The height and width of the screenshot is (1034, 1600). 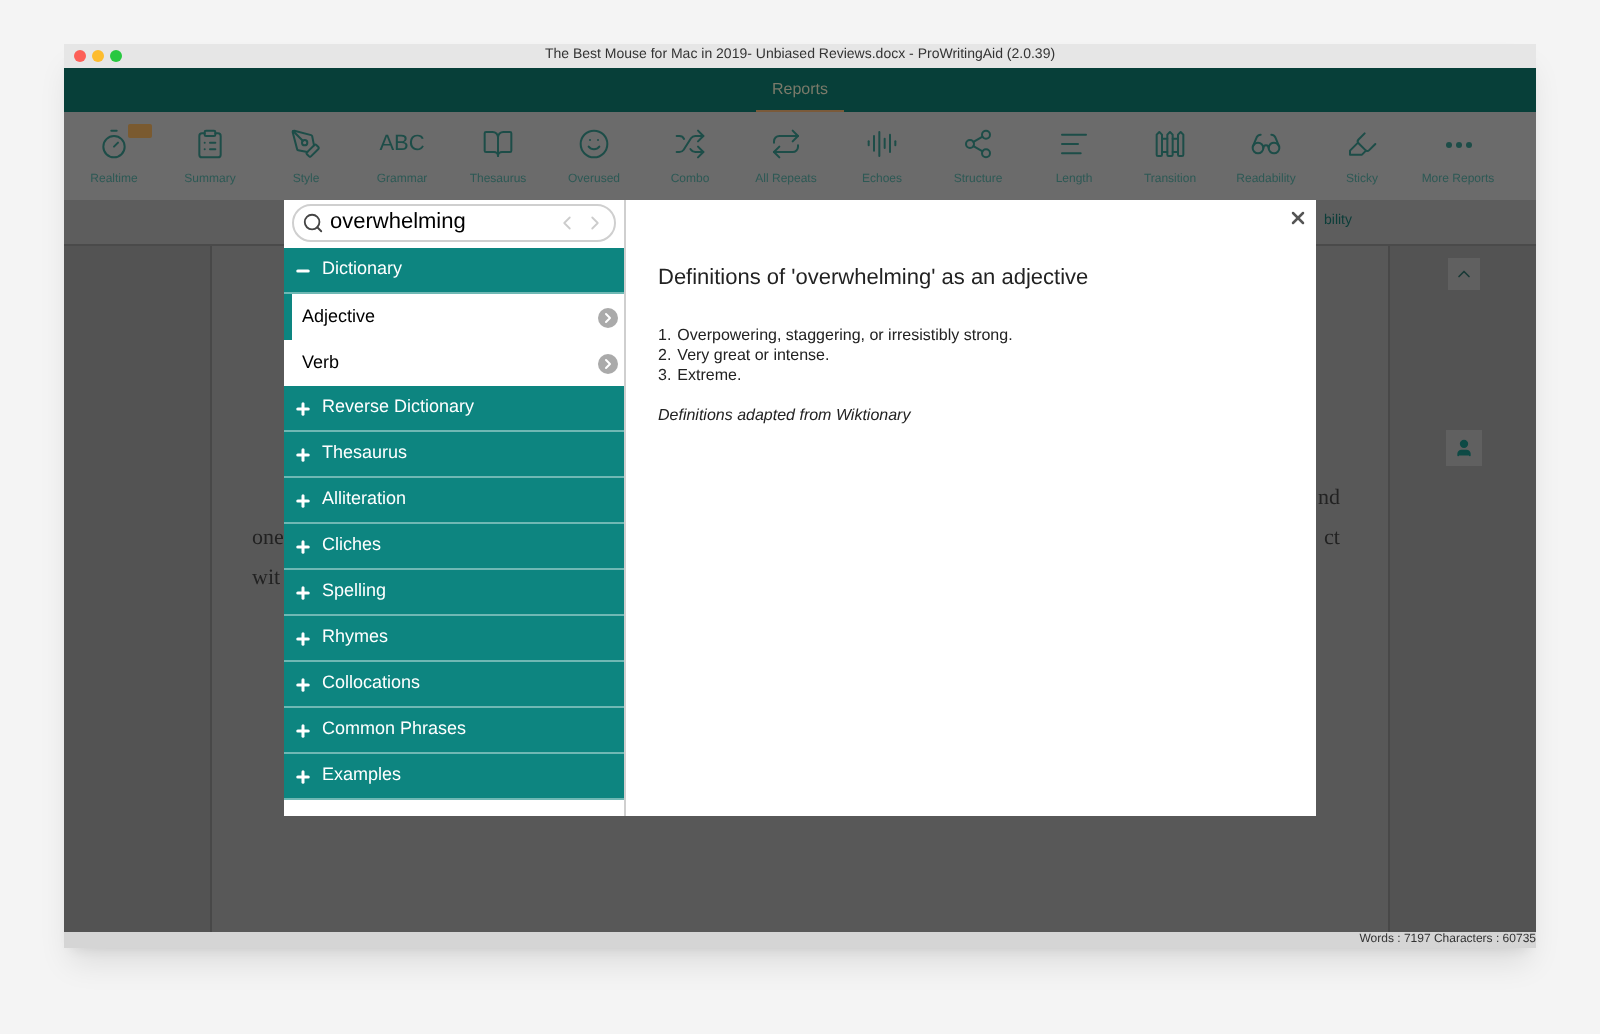 What do you see at coordinates (355, 637) in the screenshot?
I see `section-label: Rhymes` at bounding box center [355, 637].